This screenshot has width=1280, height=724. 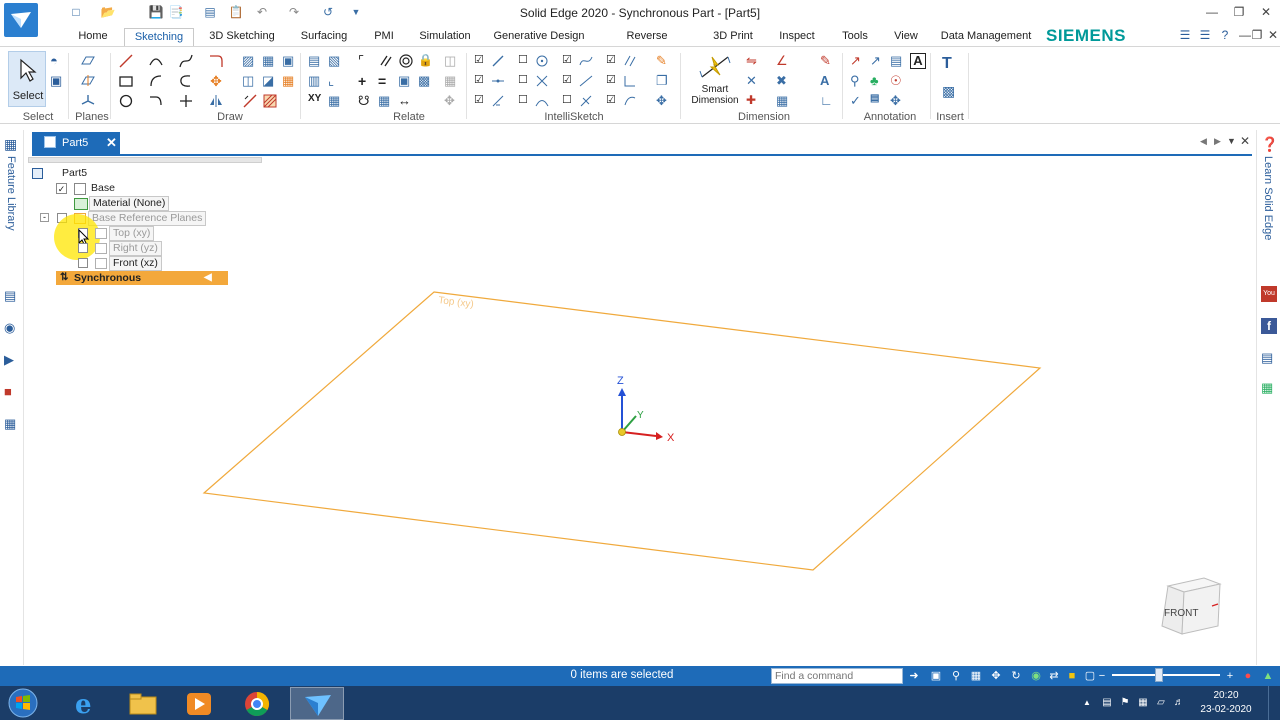 What do you see at coordinates (386, 61) in the screenshot?
I see `parallel-icon` at bounding box center [386, 61].